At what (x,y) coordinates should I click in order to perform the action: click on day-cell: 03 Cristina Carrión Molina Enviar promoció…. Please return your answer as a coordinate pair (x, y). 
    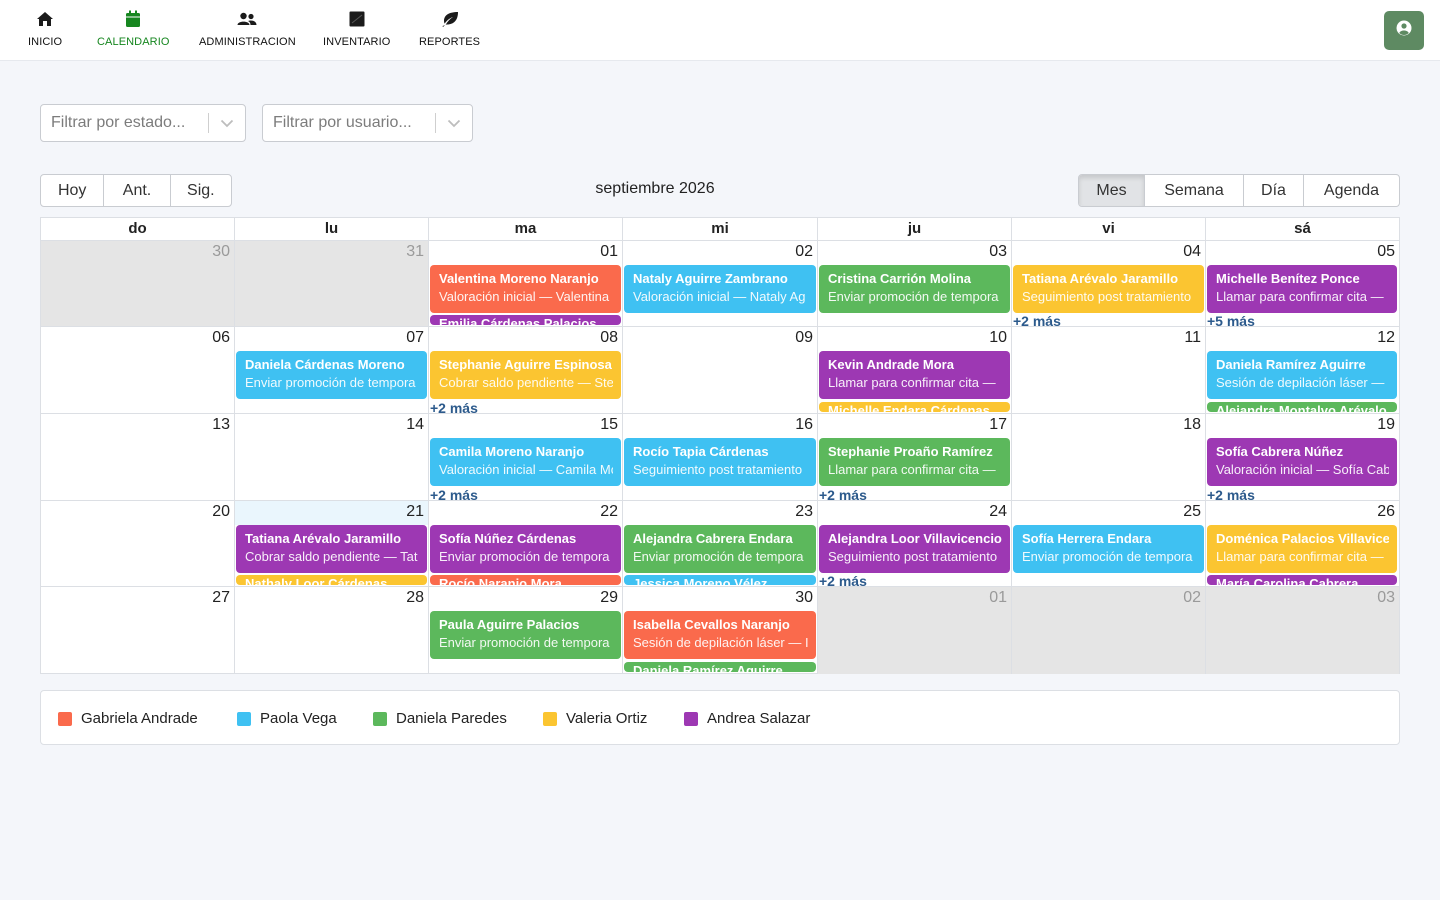
    Looking at the image, I should click on (915, 283).